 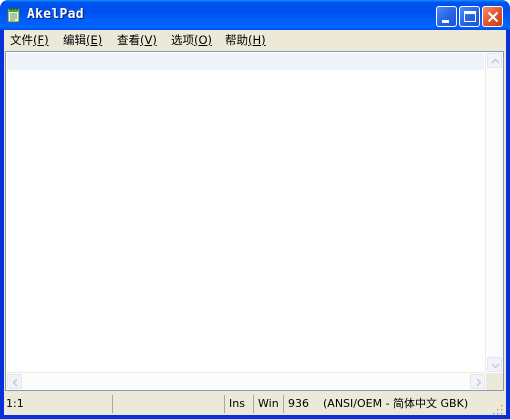 I want to click on close-button, so click(x=492, y=16).